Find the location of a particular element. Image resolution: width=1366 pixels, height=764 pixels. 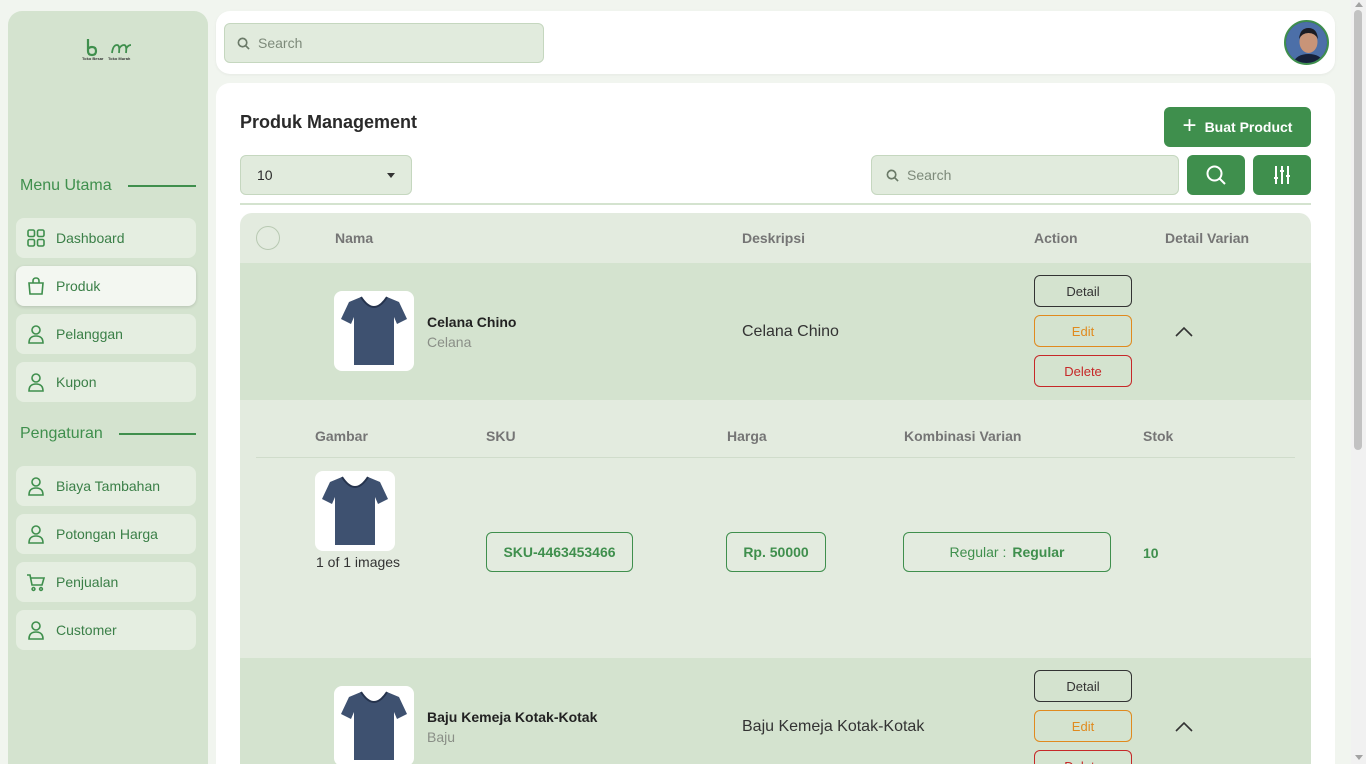

page-scrollbar is located at coordinates (1358, 382).